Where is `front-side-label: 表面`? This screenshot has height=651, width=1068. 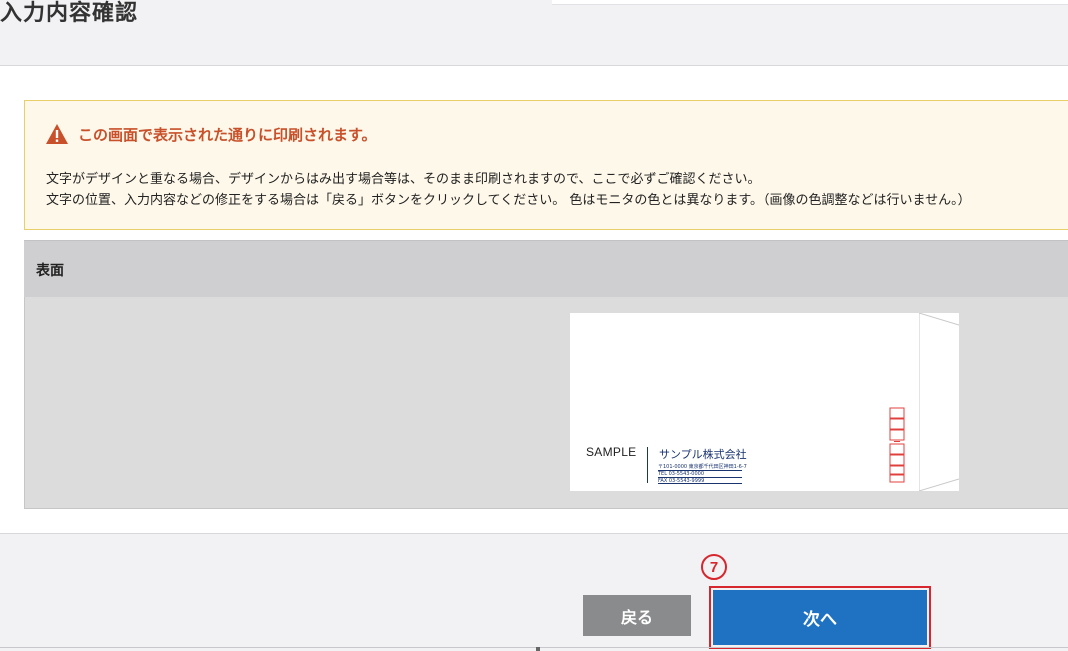
front-side-label: 表面 is located at coordinates (50, 271).